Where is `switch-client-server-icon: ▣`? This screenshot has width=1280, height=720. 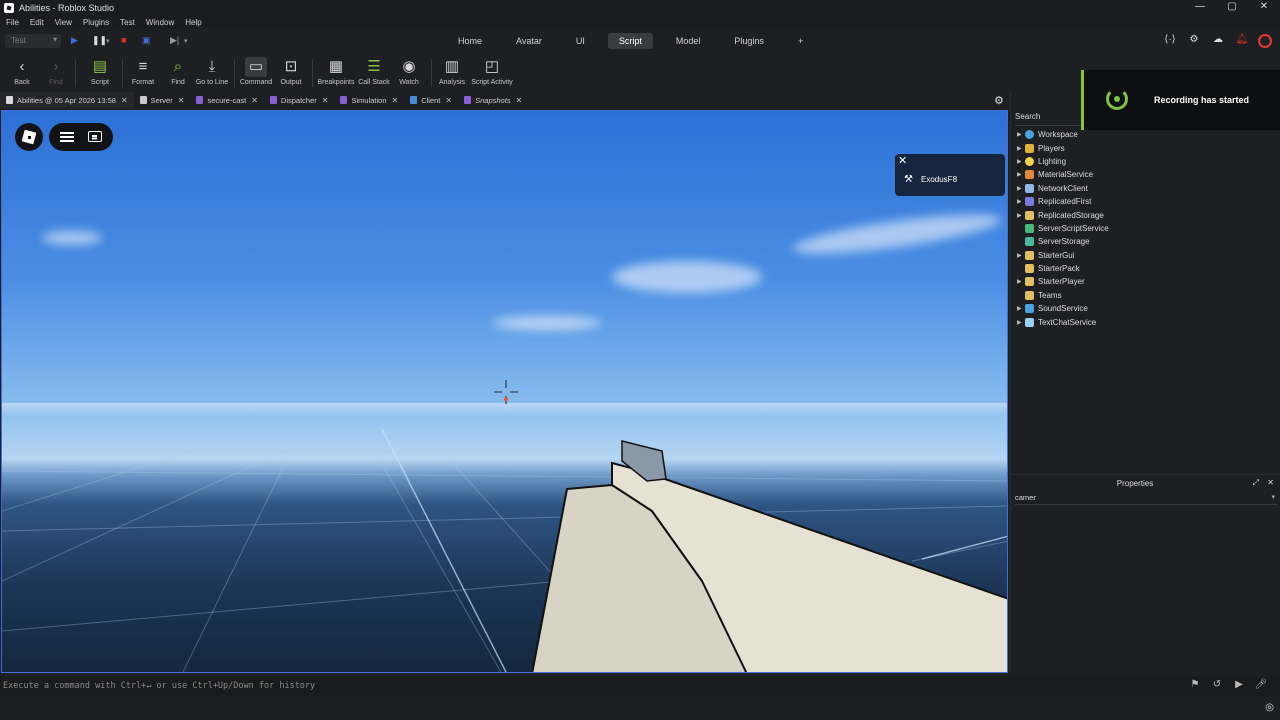 switch-client-server-icon: ▣ is located at coordinates (146, 40).